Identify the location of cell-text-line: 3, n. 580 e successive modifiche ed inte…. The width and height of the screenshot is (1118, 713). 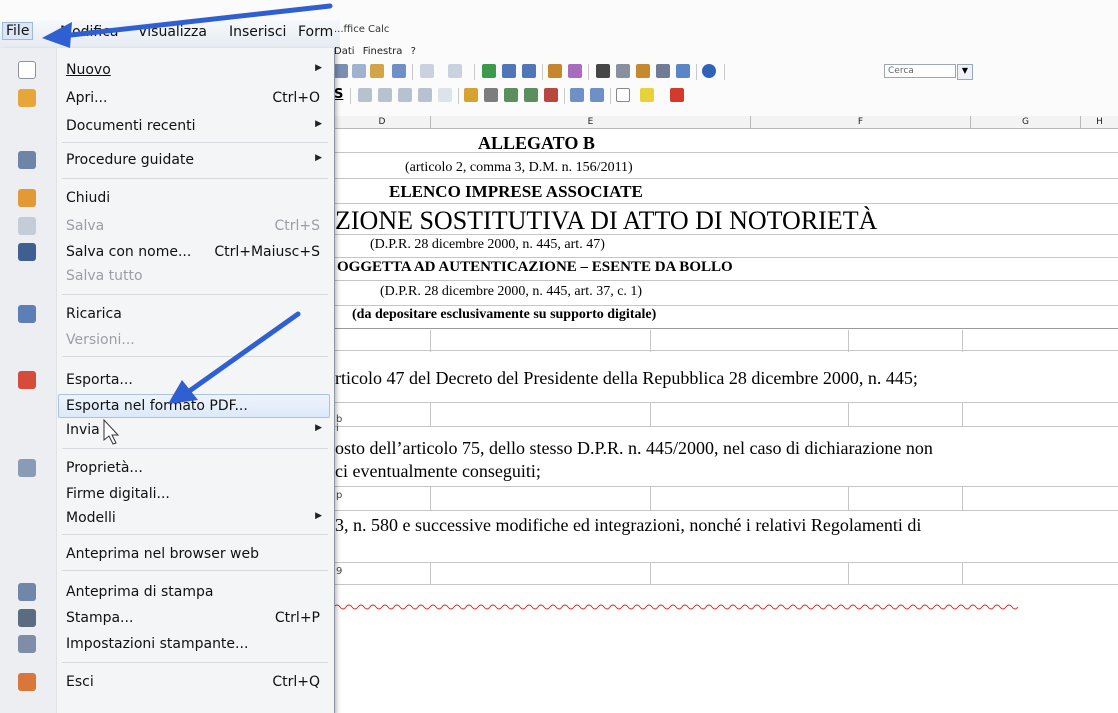
(628, 525).